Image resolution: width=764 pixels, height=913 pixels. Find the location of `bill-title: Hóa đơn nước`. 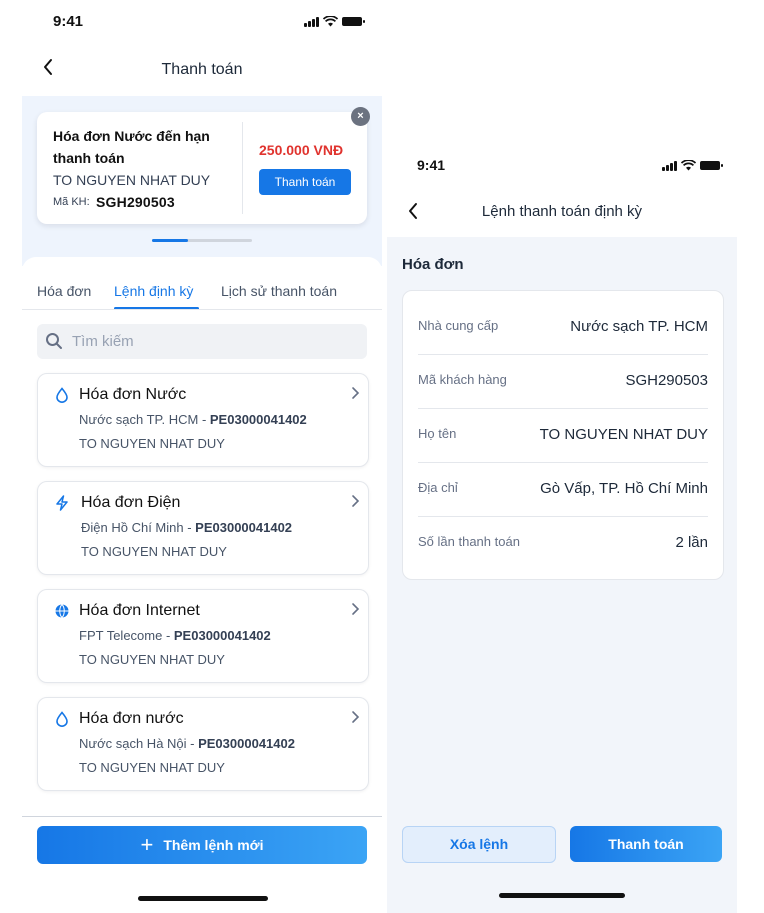

bill-title: Hóa đơn nước is located at coordinates (131, 718).